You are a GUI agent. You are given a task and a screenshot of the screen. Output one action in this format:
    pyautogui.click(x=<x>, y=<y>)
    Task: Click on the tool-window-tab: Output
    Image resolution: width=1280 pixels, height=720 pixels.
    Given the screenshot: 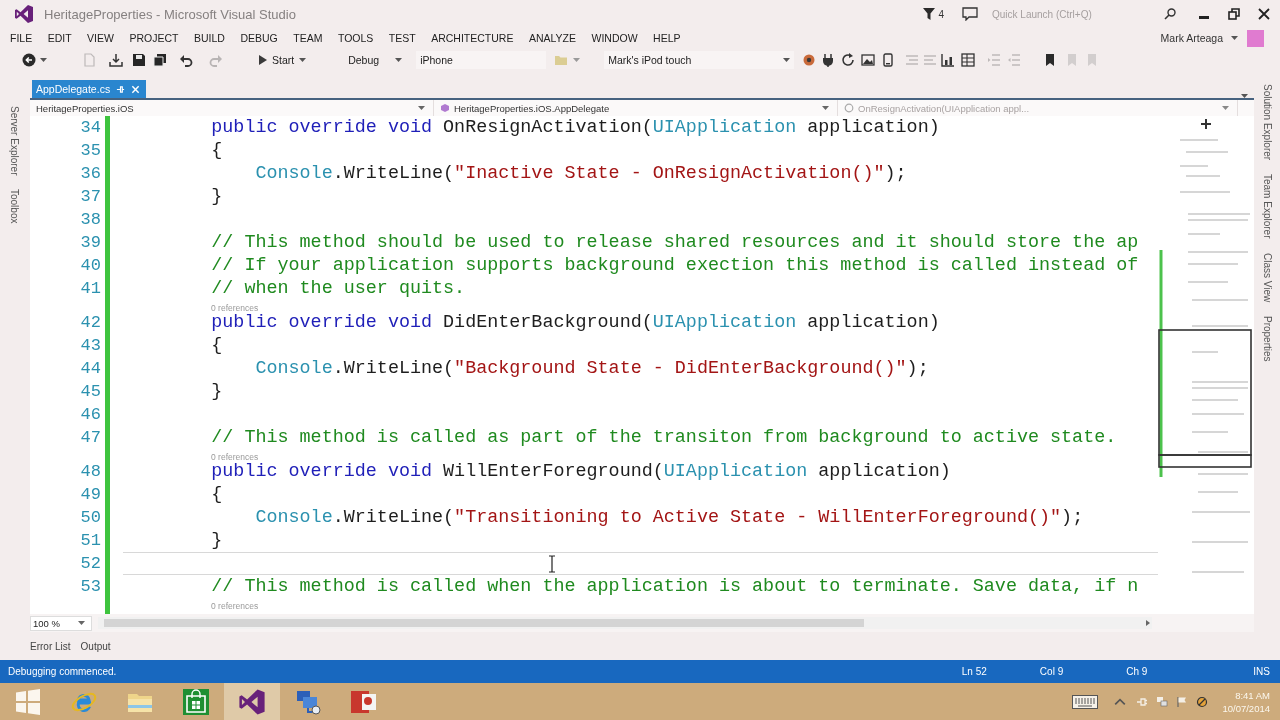 What is the action you would take?
    pyautogui.click(x=95, y=646)
    